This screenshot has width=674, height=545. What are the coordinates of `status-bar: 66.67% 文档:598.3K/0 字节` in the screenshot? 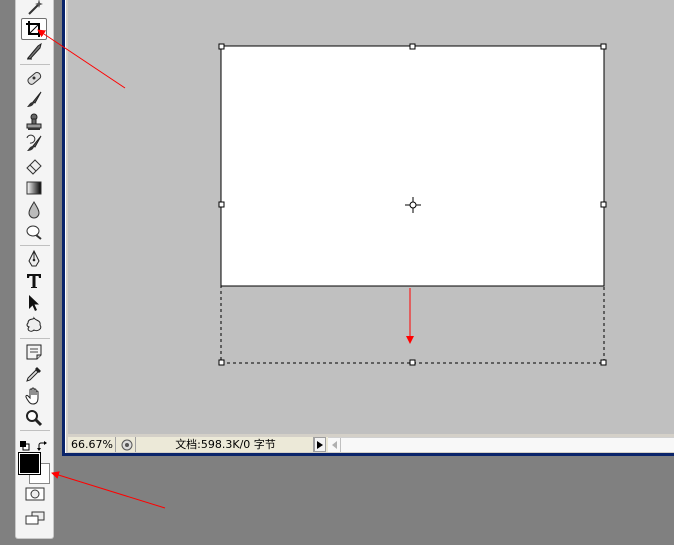 It's located at (371, 444).